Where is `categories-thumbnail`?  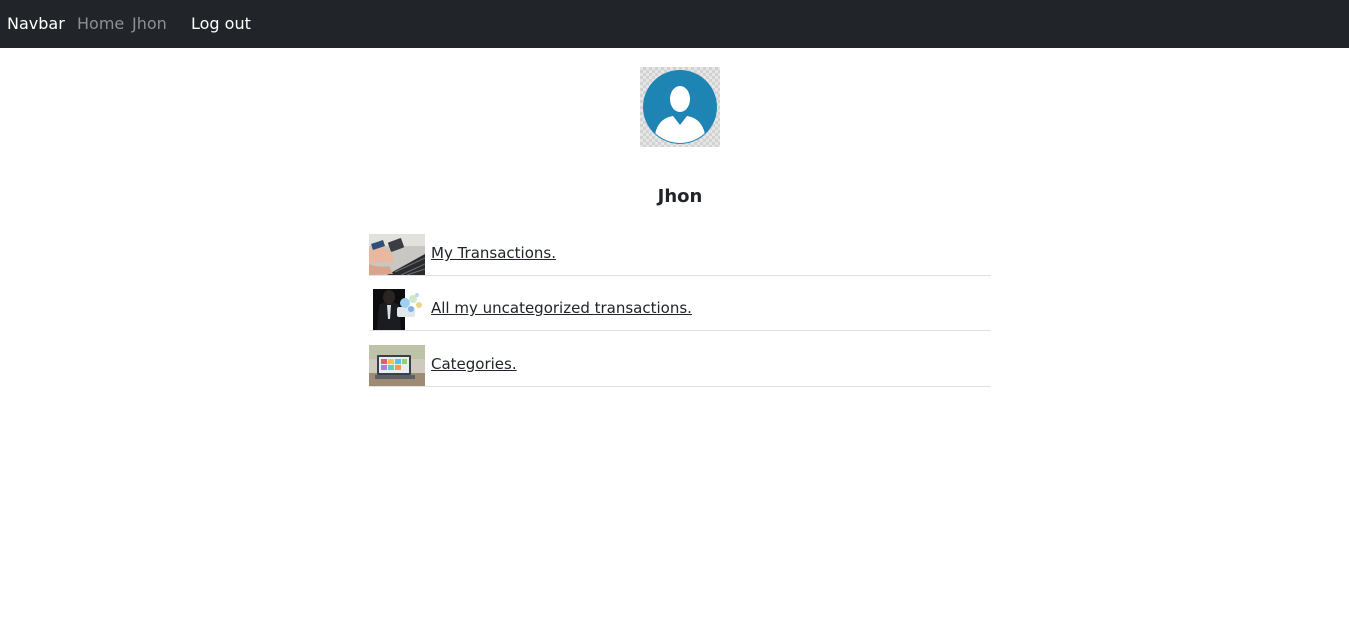
categories-thumbnail is located at coordinates (397, 365).